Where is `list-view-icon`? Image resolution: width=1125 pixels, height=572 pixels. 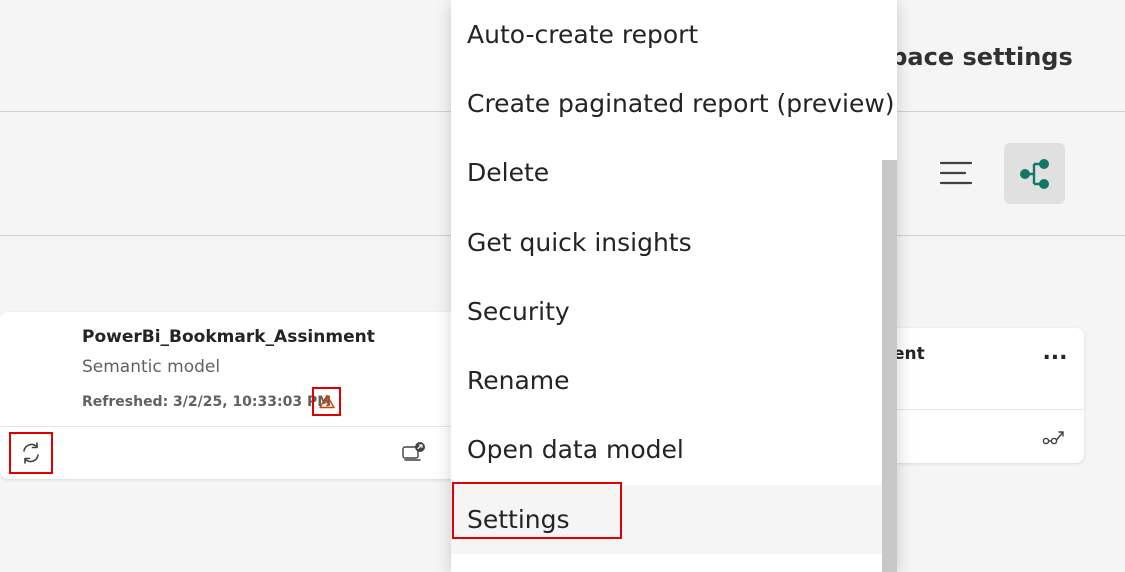
list-view-icon is located at coordinates (956, 173).